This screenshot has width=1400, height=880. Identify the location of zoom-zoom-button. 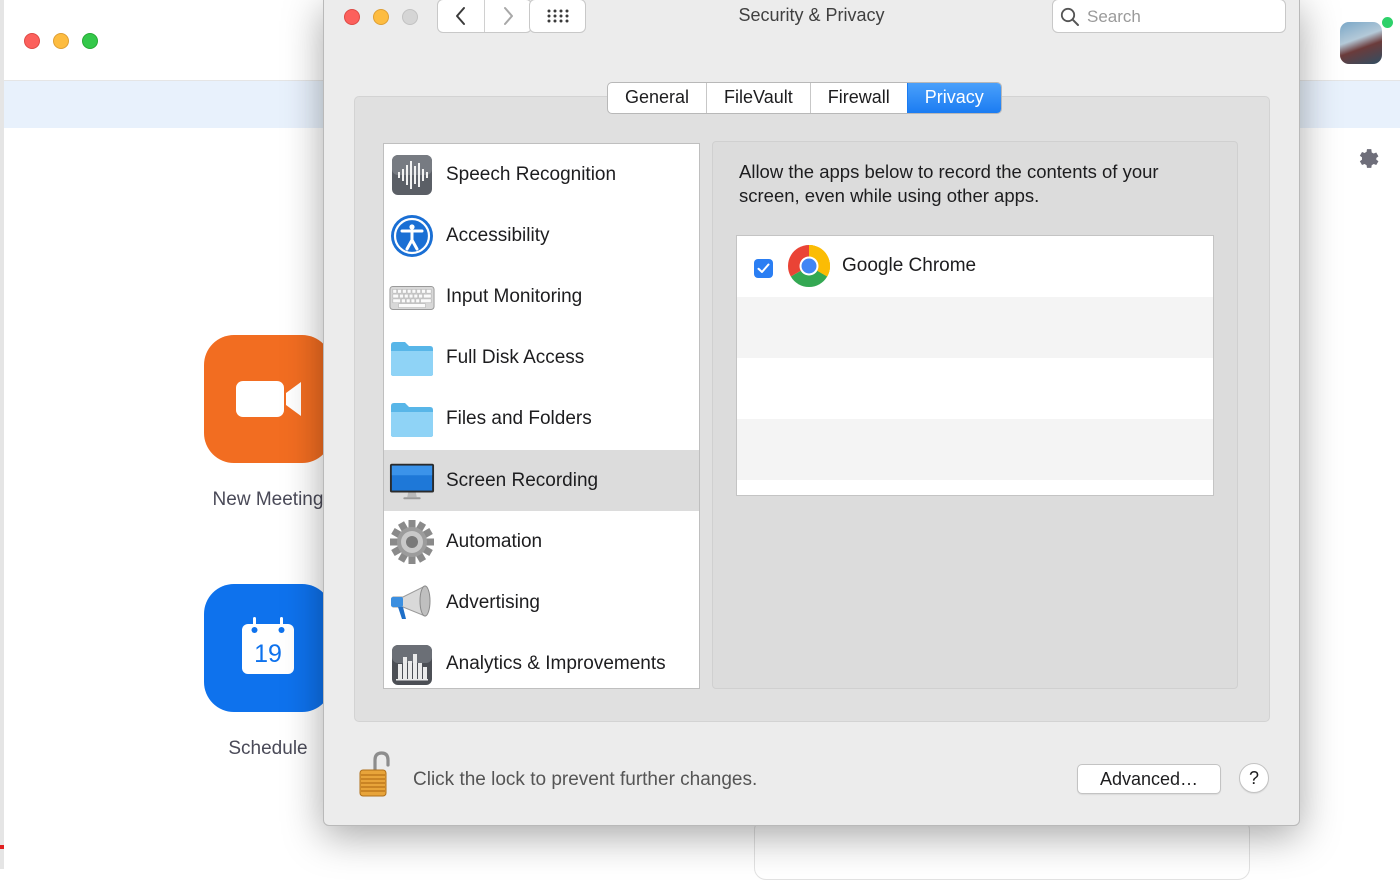
(90, 41).